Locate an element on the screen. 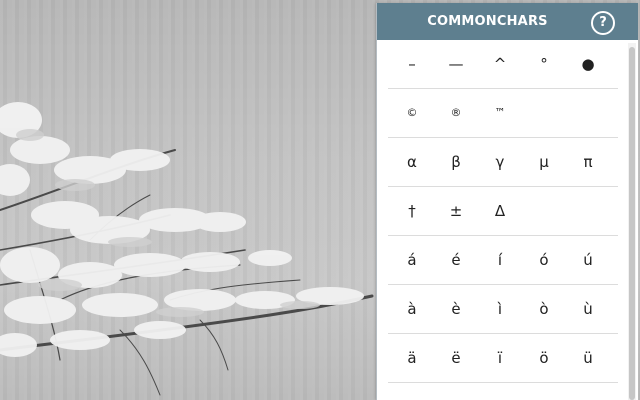 Image resolution: width=640 pixels, height=400 pixels. char-row-symbols: † ± Δ is located at coordinates (503, 211).